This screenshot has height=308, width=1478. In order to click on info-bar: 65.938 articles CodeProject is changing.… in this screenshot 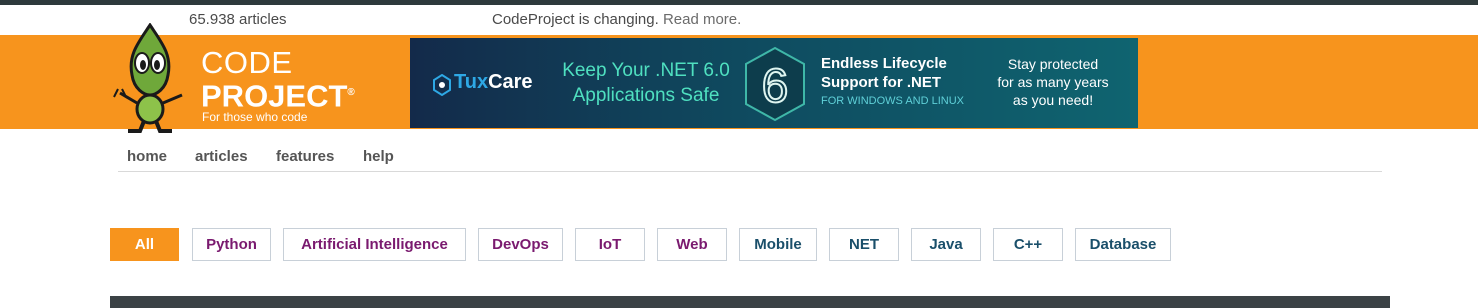, I will do `click(739, 20)`.